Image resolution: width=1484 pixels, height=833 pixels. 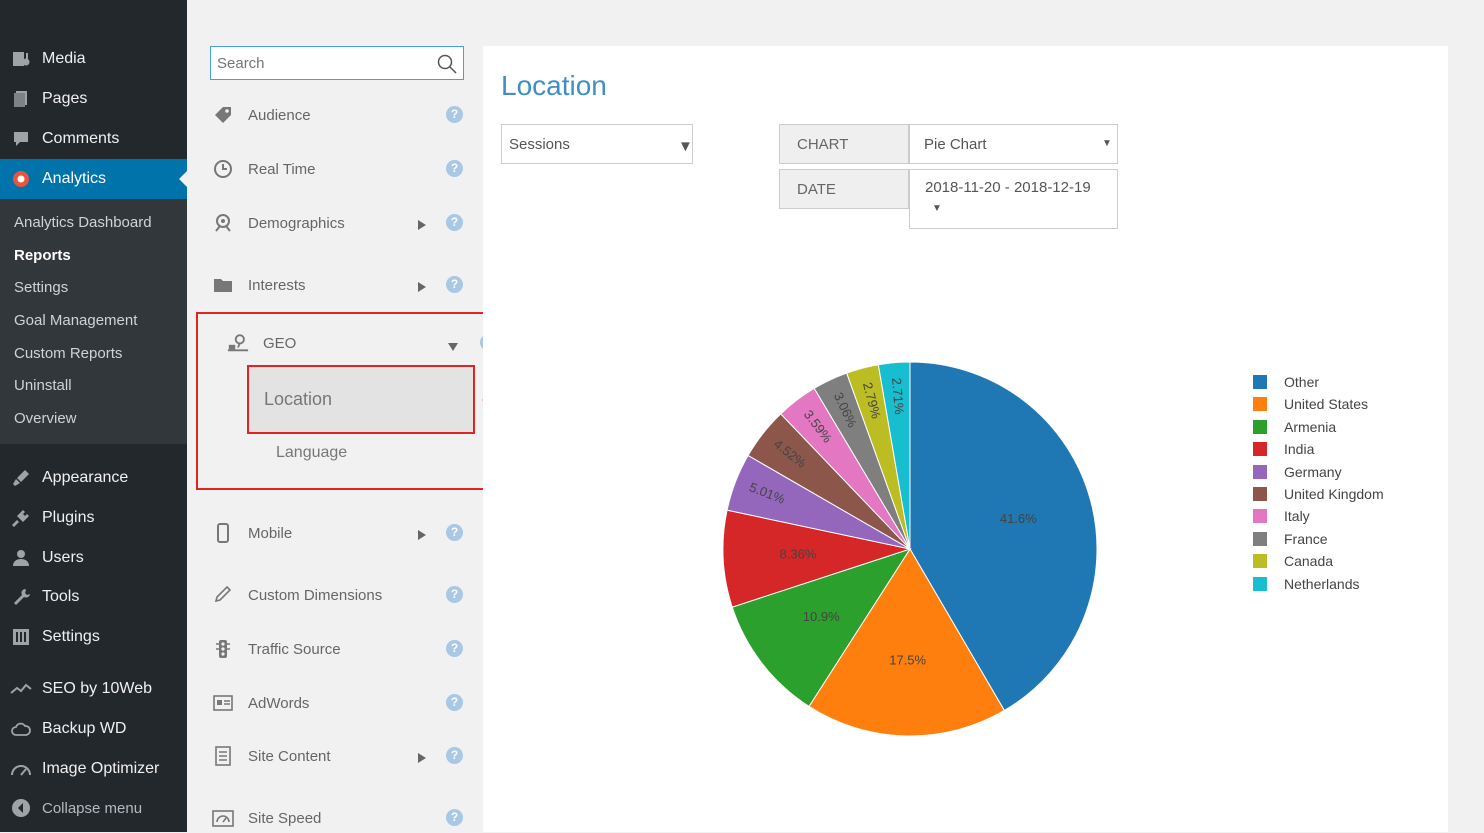 What do you see at coordinates (447, 66) in the screenshot?
I see `search-icon` at bounding box center [447, 66].